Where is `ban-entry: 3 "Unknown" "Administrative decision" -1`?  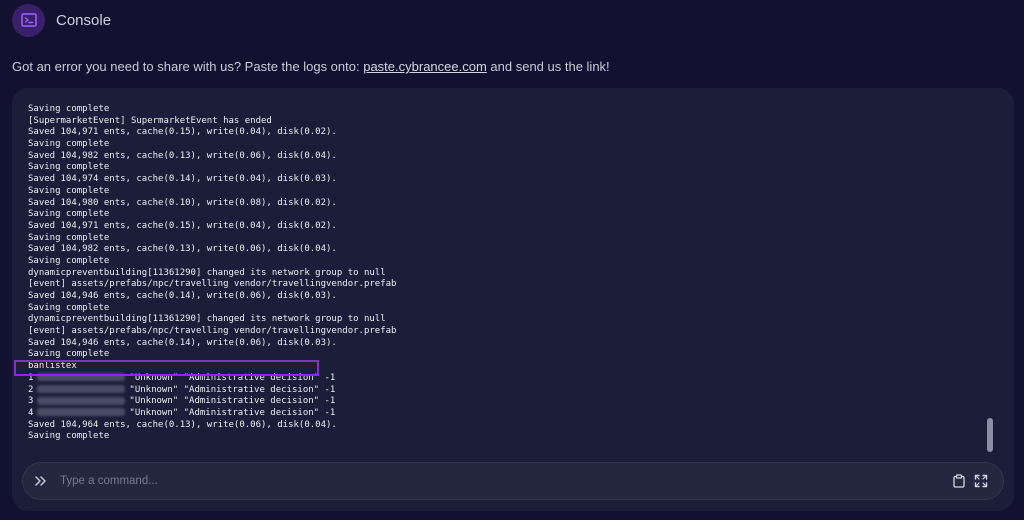 ban-entry: 3 "Unknown" "Administrative decision" -1 is located at coordinates (498, 402).